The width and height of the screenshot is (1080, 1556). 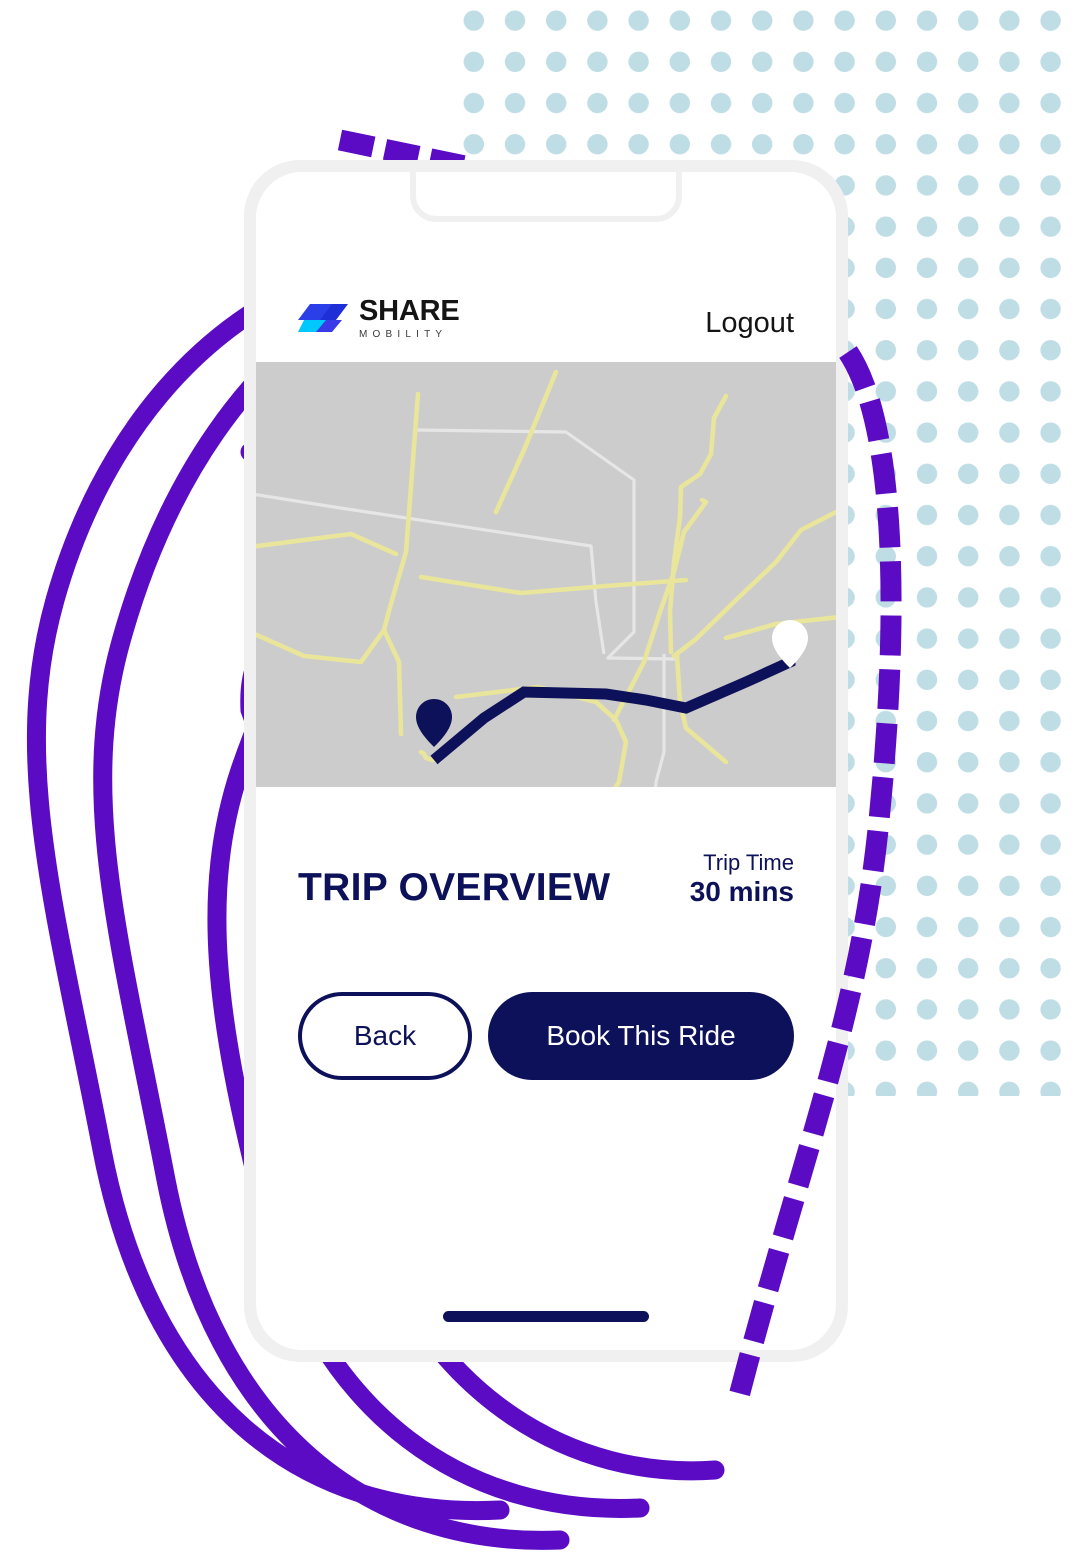 What do you see at coordinates (409, 311) in the screenshot?
I see `brand-name: SHARE` at bounding box center [409, 311].